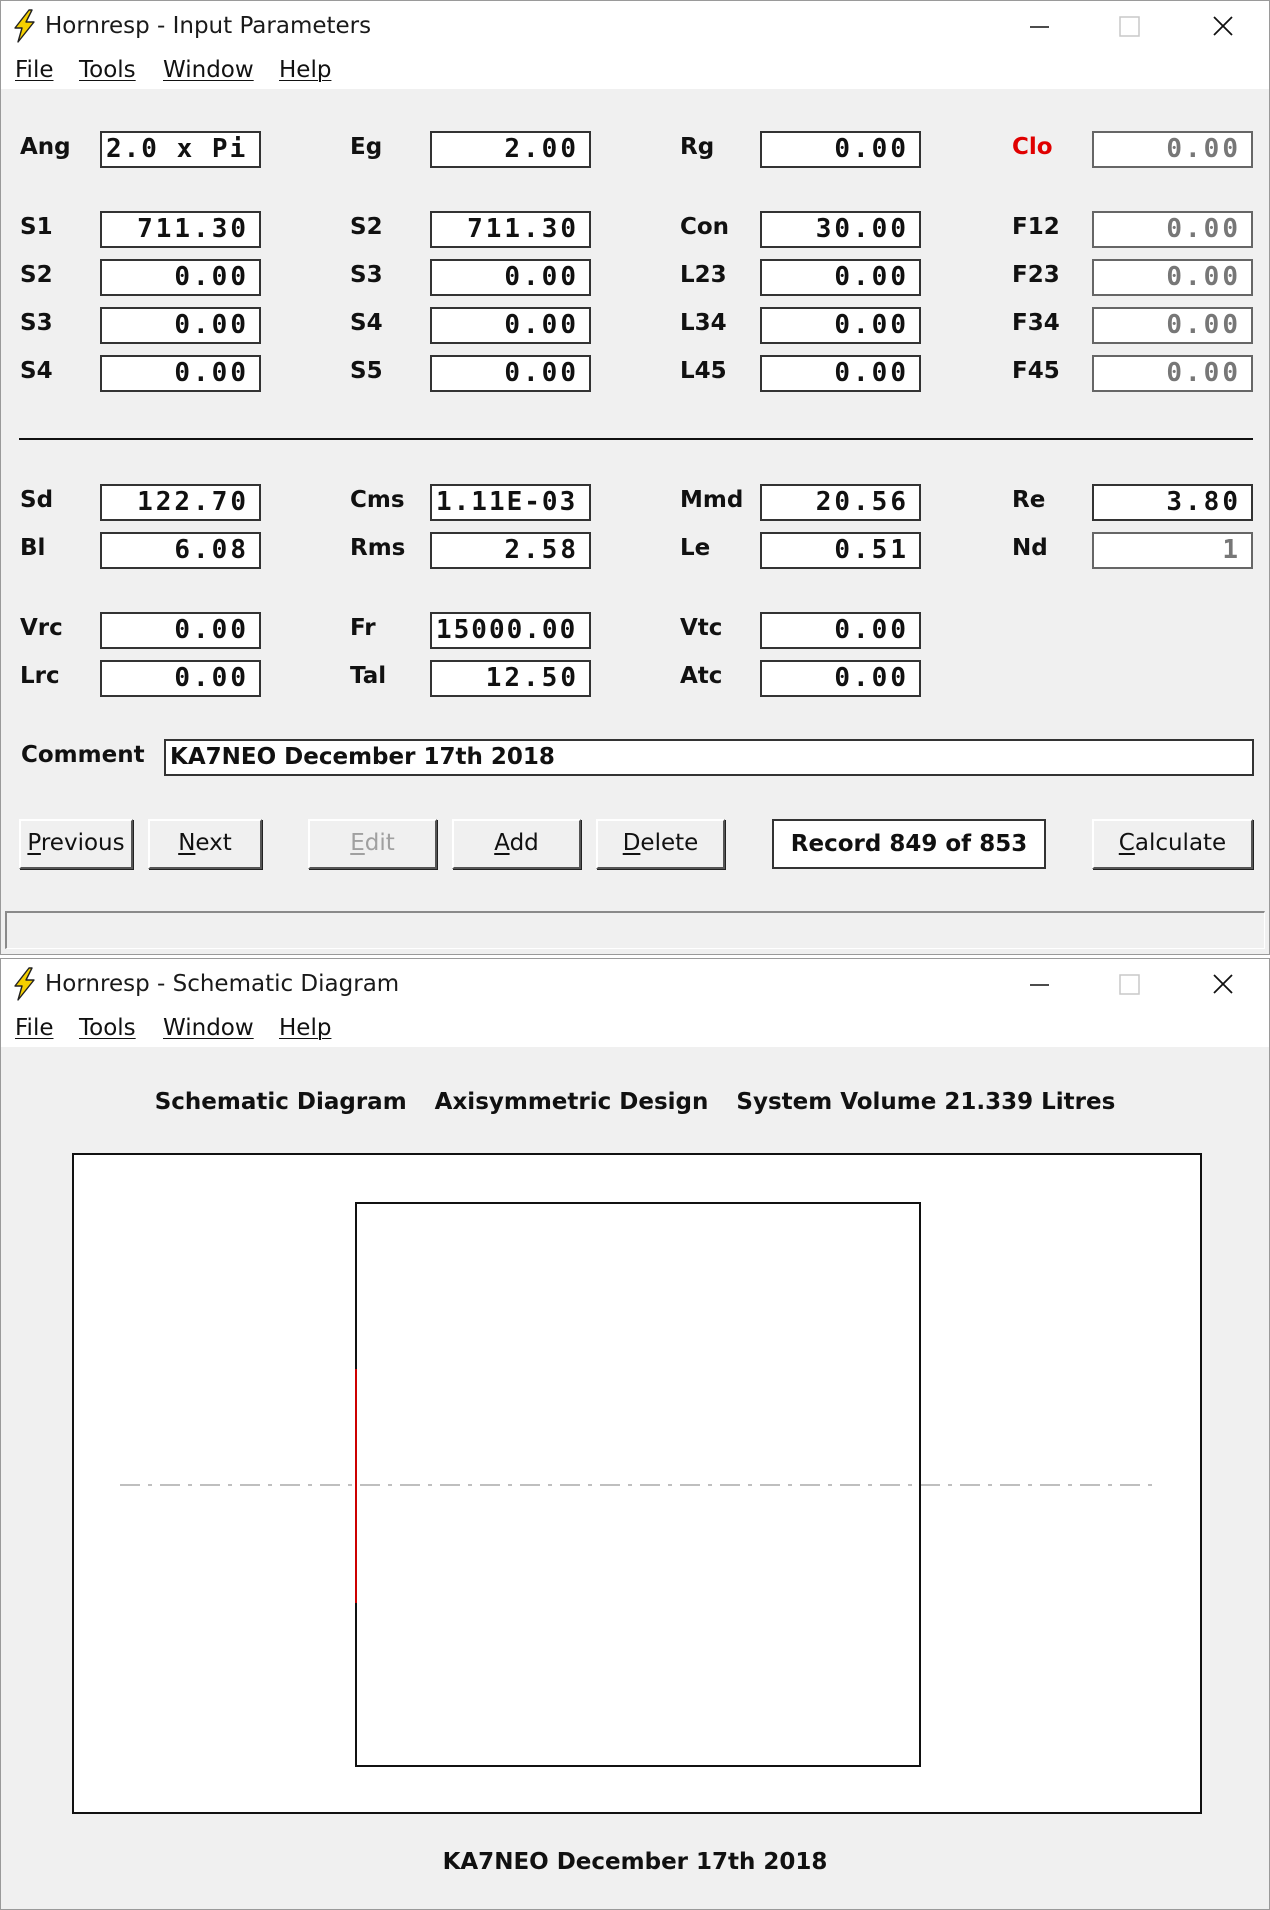 The image size is (1270, 1910). What do you see at coordinates (635, 1029) in the screenshot?
I see `menu-bar: File Tools Window Help` at bounding box center [635, 1029].